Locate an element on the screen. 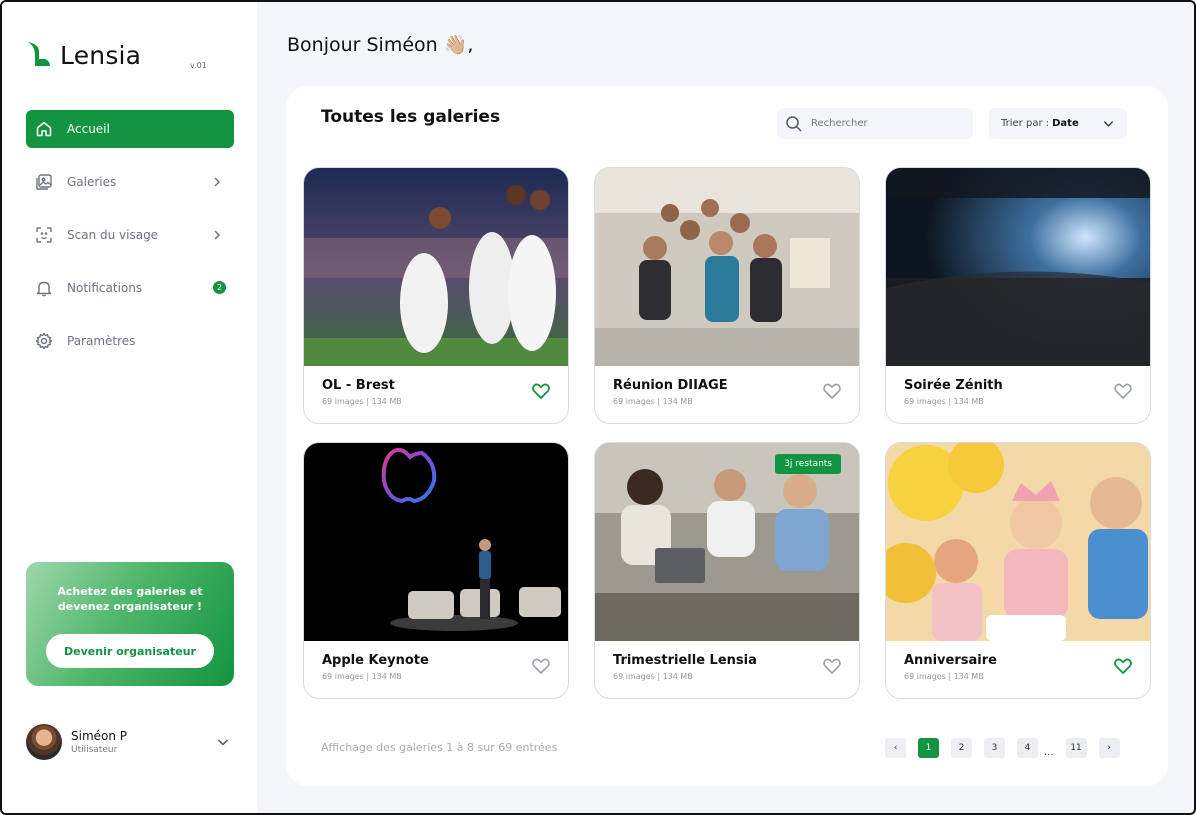 Image resolution: width=1196 pixels, height=815 pixels. user-menu: Siméon P Utilisateur is located at coordinates (130, 742).